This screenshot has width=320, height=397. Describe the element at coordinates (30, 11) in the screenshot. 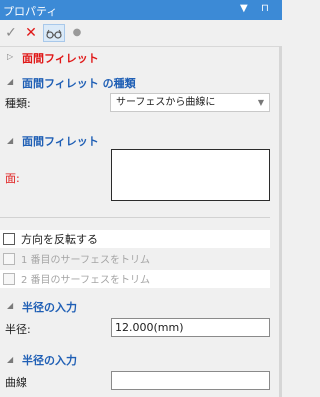

I see `panel-title: プロパティ` at that location.